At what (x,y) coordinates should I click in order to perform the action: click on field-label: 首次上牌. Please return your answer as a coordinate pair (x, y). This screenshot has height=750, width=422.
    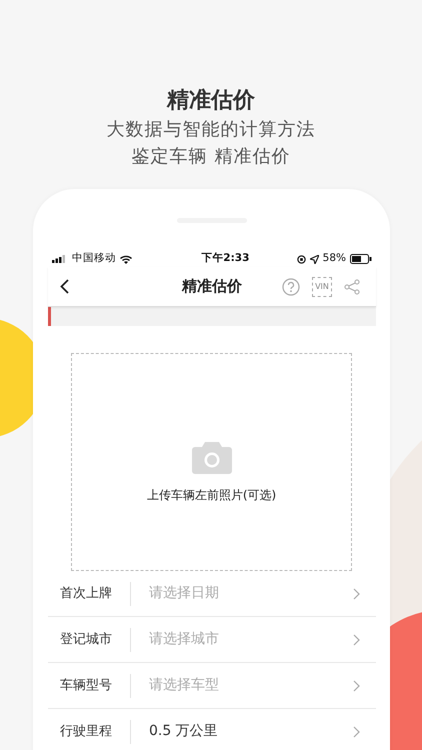
    Looking at the image, I should click on (86, 593).